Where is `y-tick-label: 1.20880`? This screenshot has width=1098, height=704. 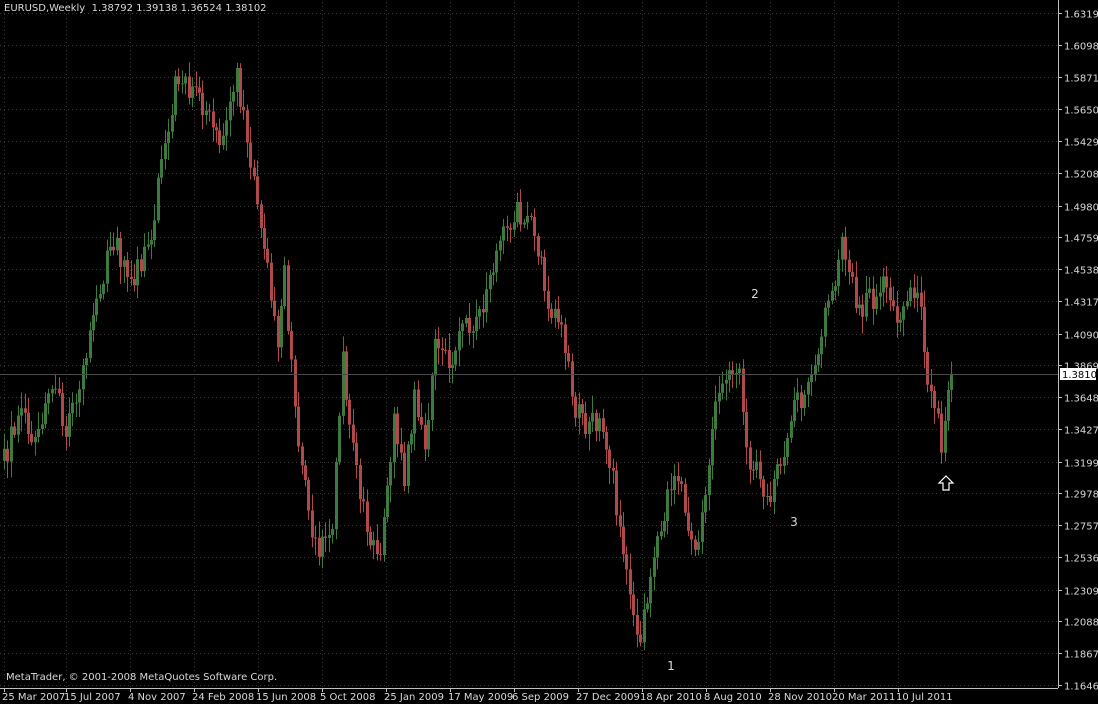 y-tick-label: 1.20880 is located at coordinates (1081, 623).